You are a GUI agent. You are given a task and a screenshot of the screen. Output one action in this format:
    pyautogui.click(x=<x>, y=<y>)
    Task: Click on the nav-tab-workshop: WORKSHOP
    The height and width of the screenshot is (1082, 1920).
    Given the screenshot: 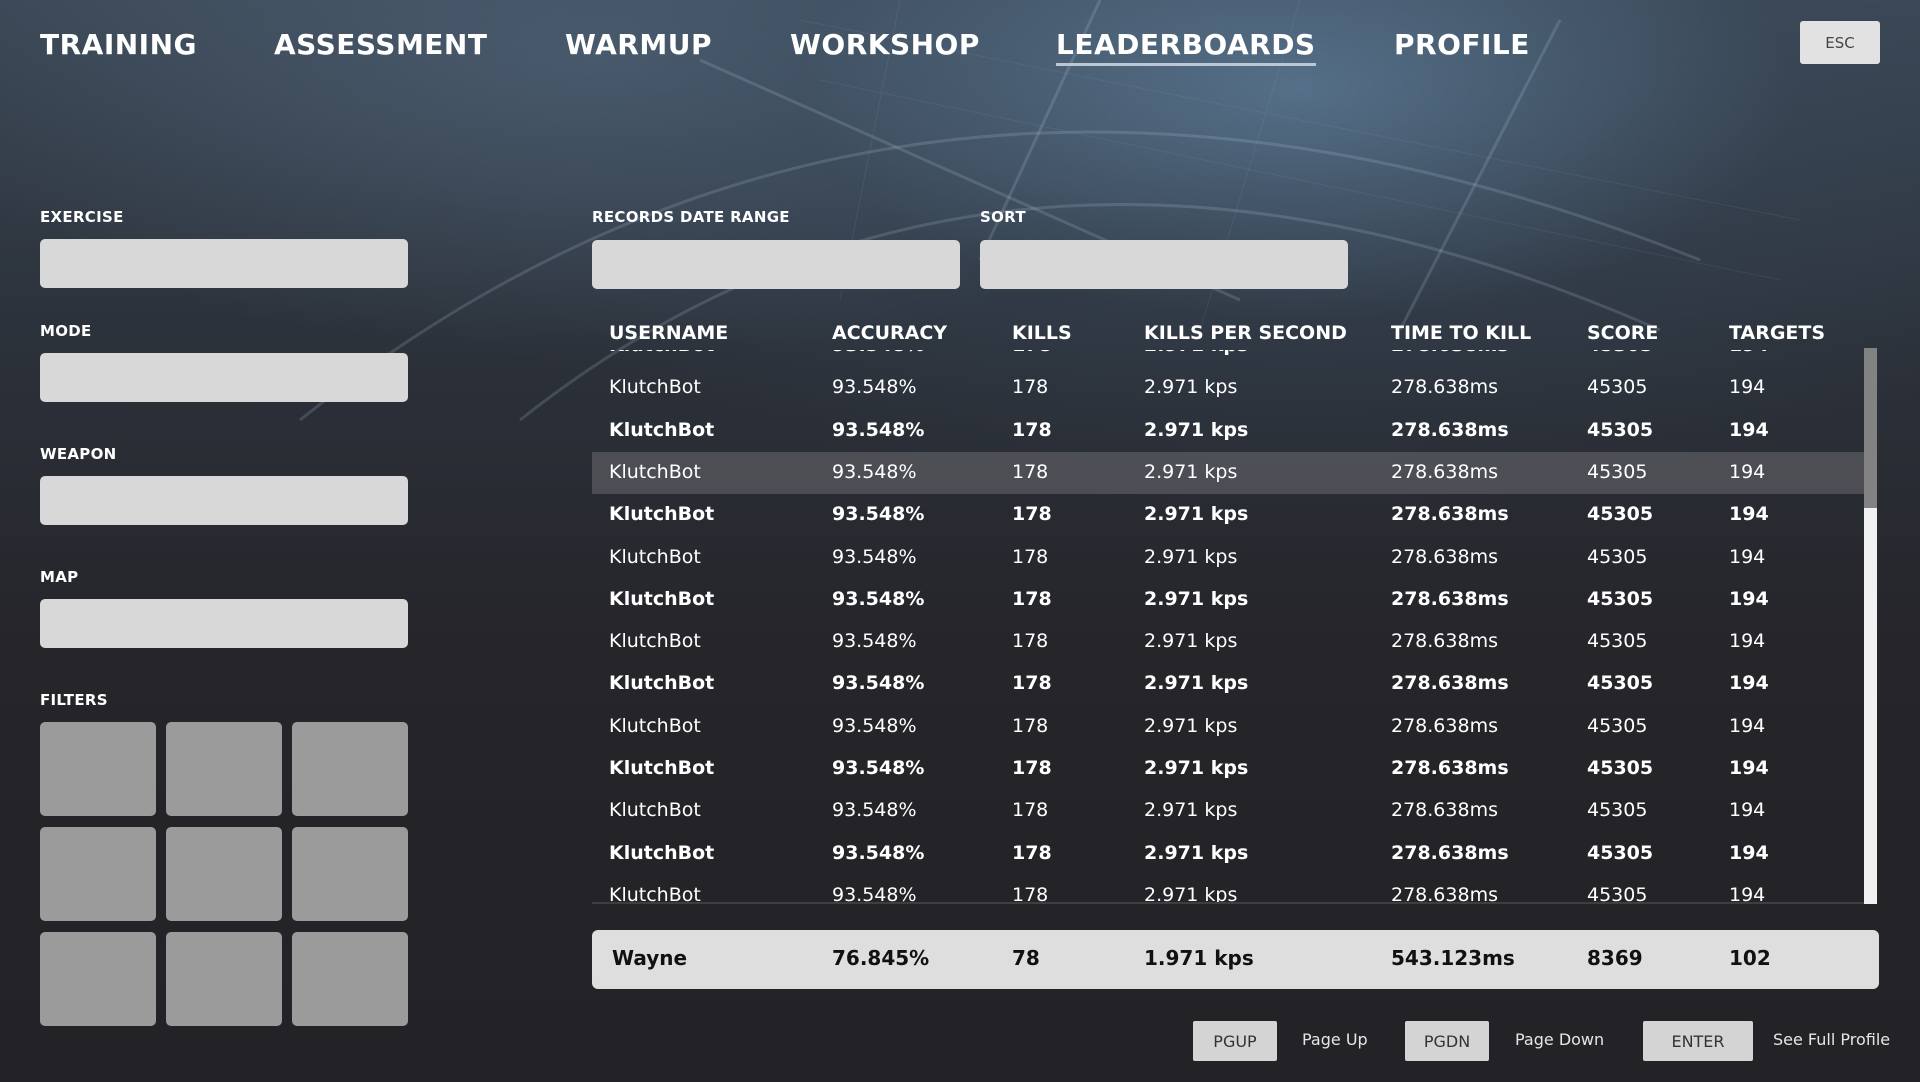 What is the action you would take?
    pyautogui.click(x=885, y=44)
    